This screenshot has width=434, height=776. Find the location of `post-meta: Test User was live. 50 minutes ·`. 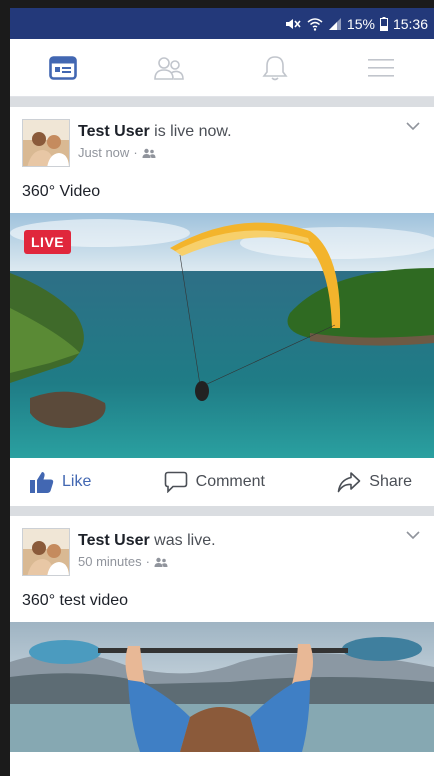

post-meta: Test User was live. 50 minutes · is located at coordinates (147, 548).